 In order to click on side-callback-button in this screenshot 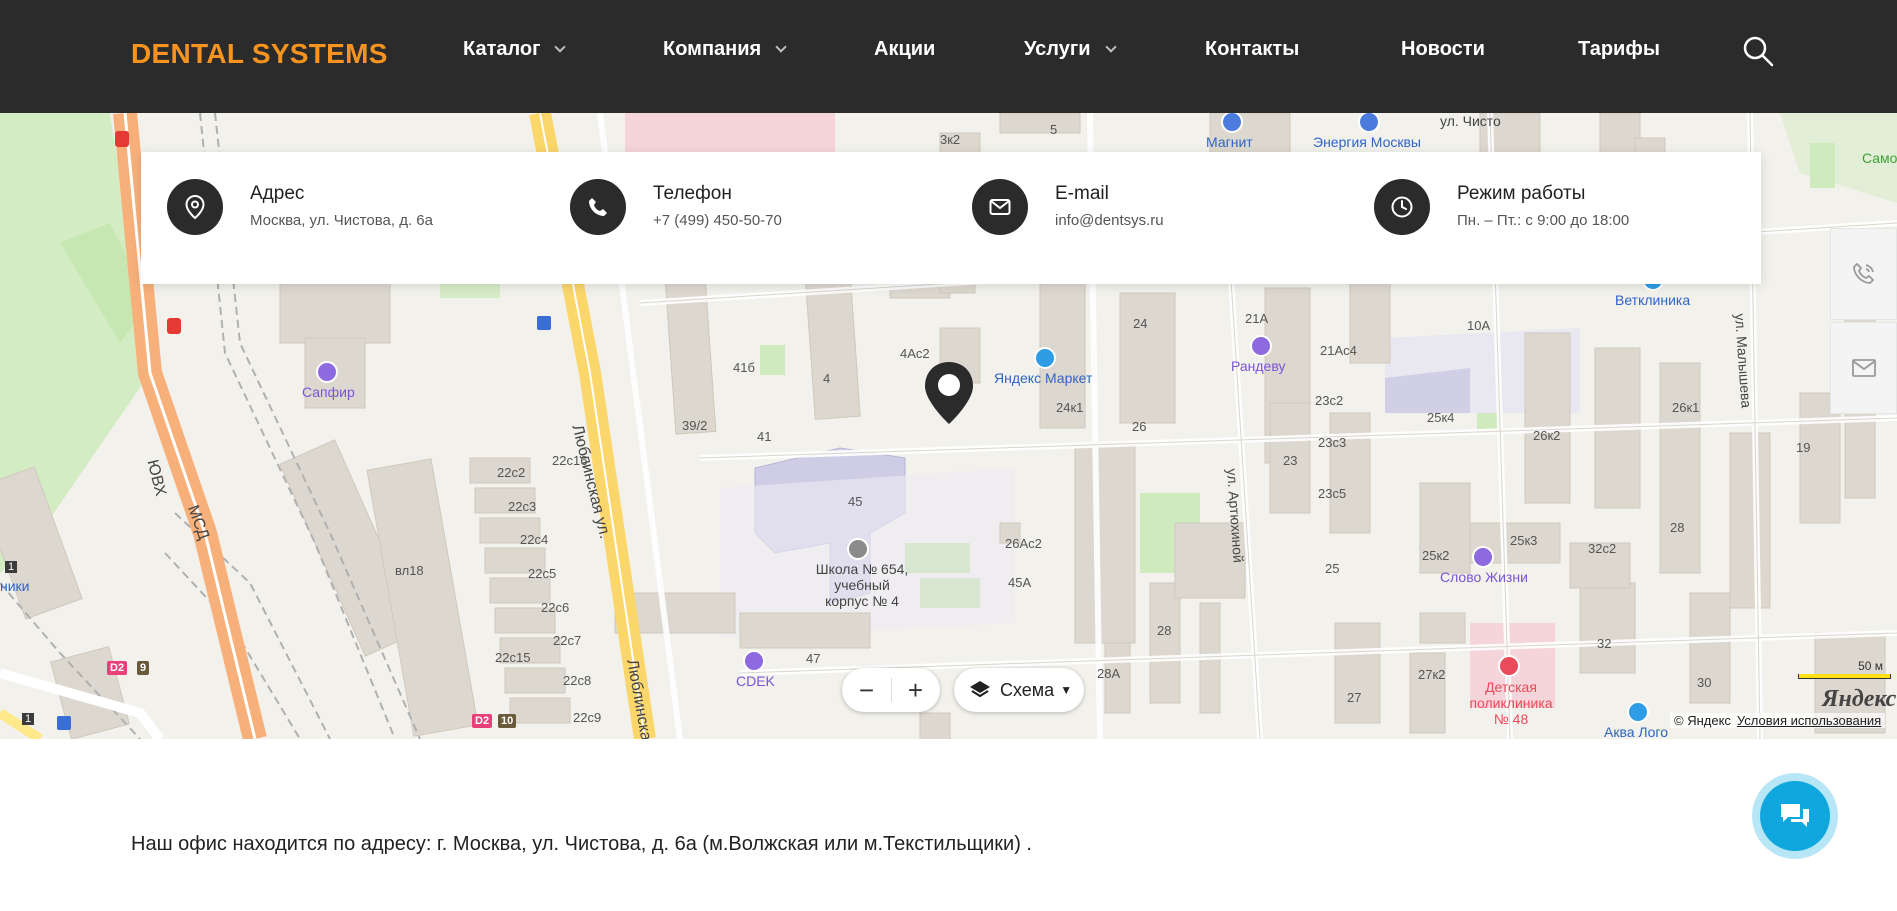, I will do `click(1863, 274)`.